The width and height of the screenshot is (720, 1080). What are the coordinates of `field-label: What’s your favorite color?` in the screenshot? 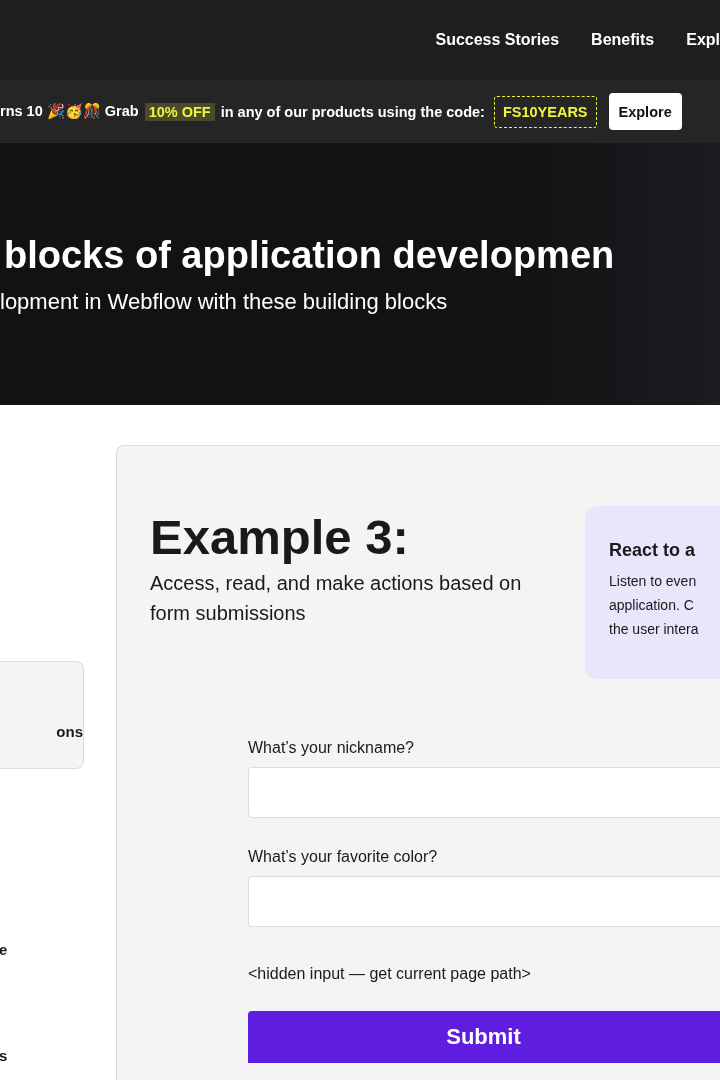 It's located at (343, 857).